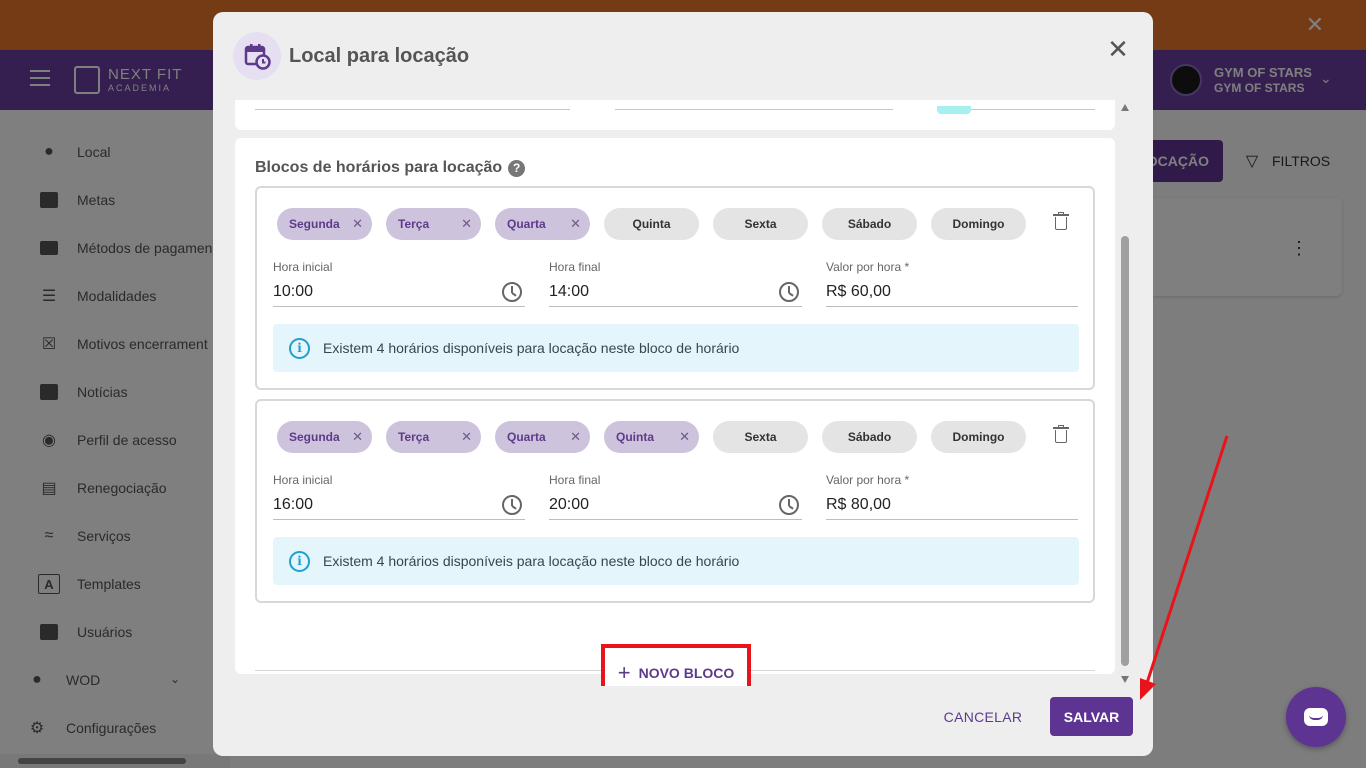 This screenshot has height=768, width=1366. Describe the element at coordinates (1091, 716) in the screenshot. I see `save-button: SALVAR` at that location.